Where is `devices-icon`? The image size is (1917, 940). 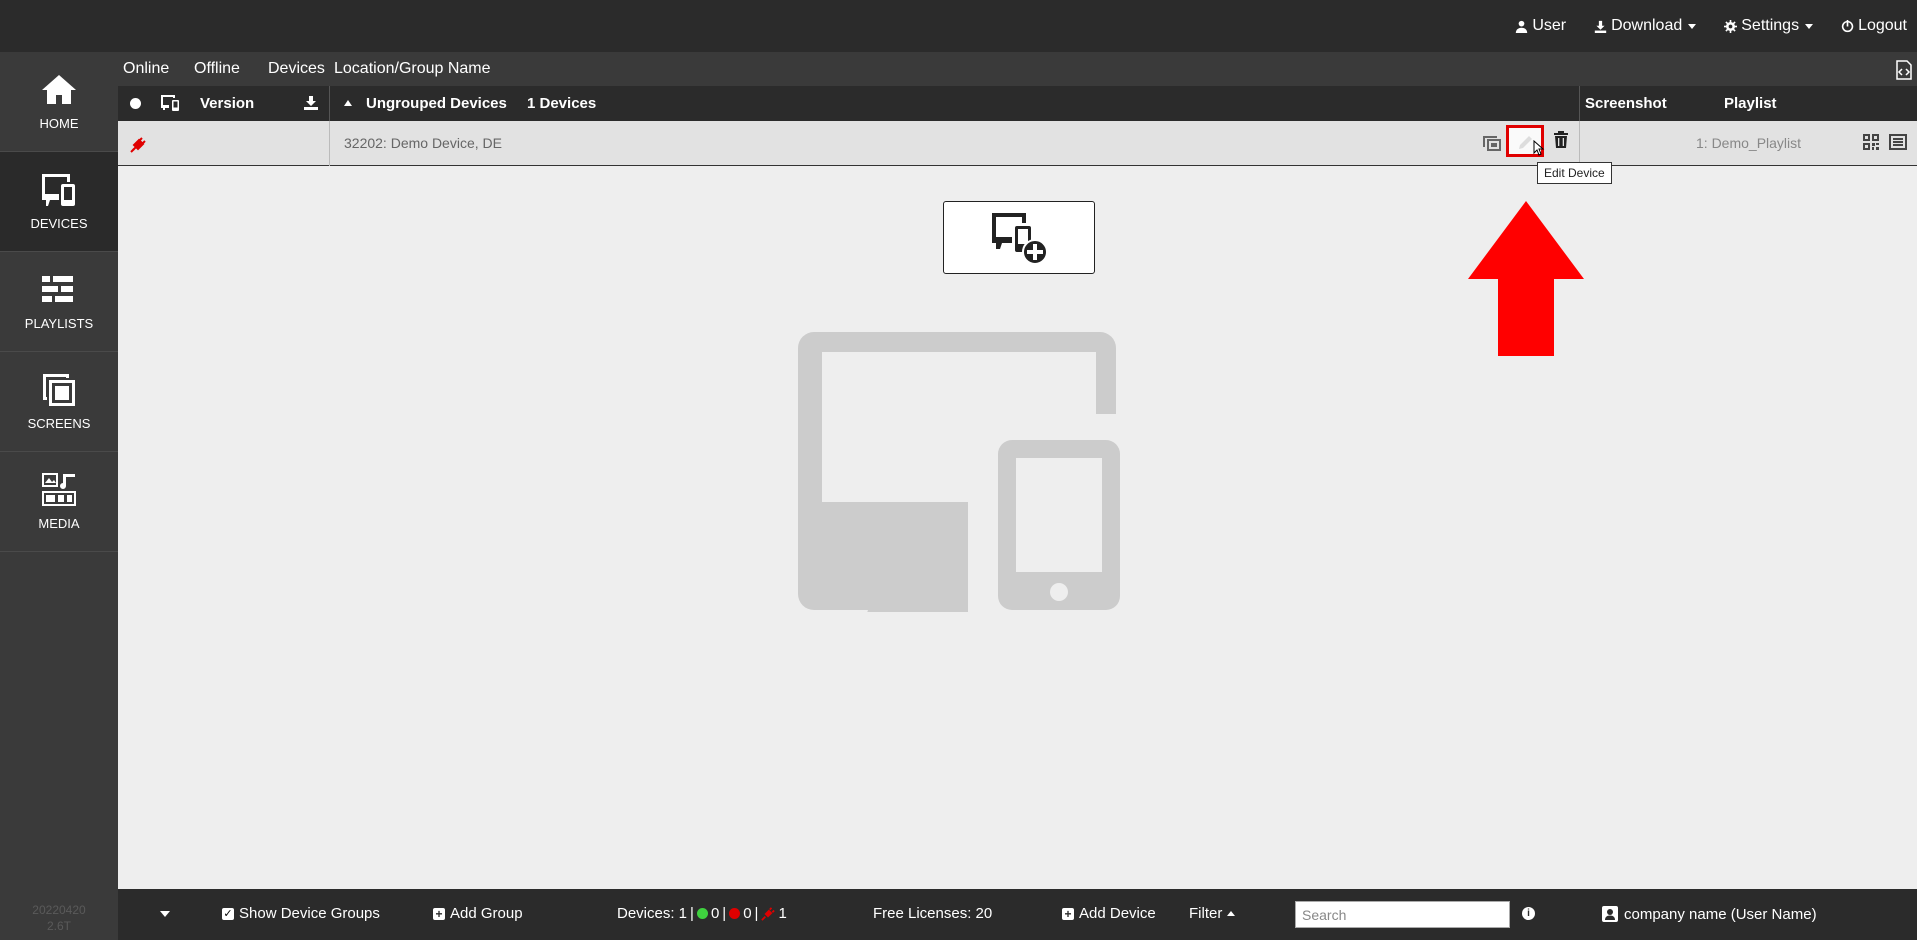 devices-icon is located at coordinates (58, 190).